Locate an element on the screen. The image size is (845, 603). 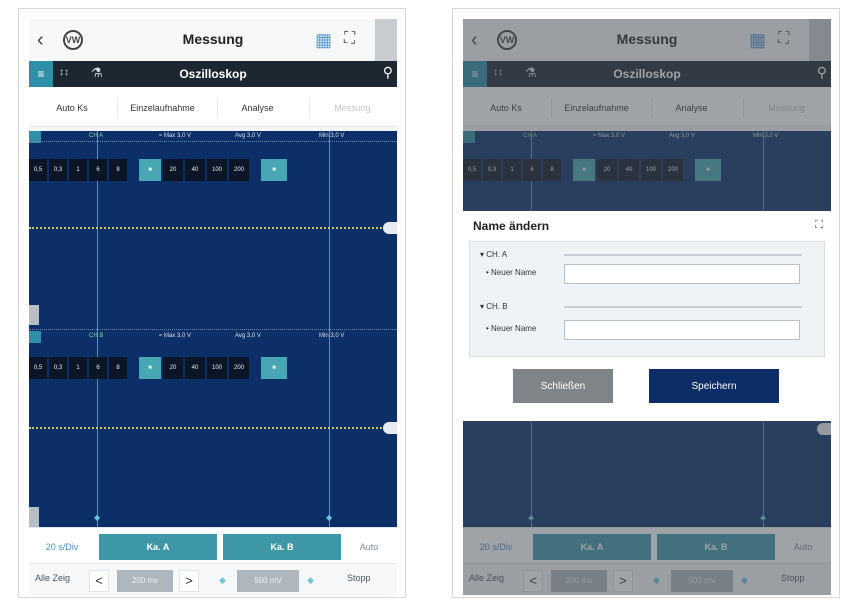
close-button: Schließen is located at coordinates (563, 386).